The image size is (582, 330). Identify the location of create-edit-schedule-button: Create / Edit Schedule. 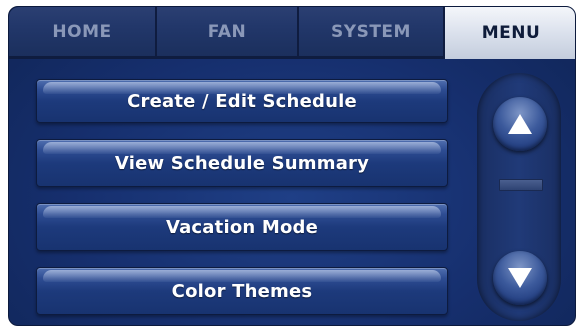
(242, 101).